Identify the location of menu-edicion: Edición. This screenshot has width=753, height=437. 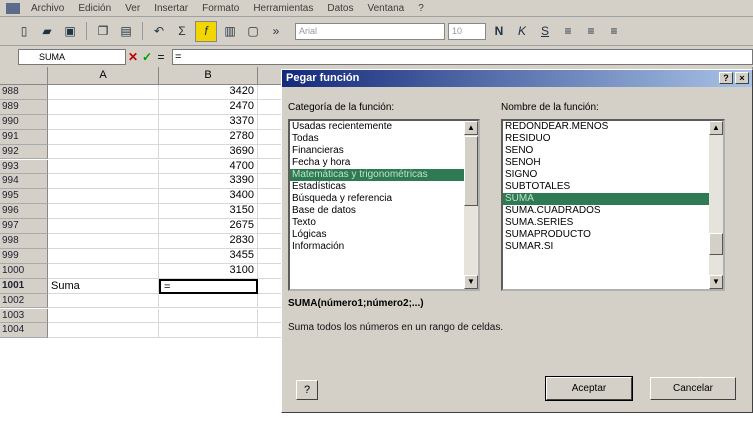
(94, 8).